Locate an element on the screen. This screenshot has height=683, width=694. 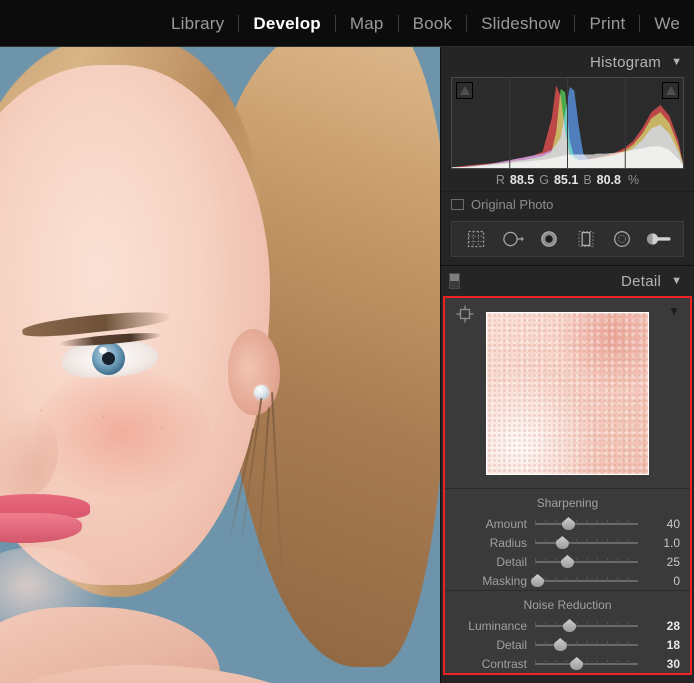
module-tab-develop: Develop is located at coordinates (287, 23).